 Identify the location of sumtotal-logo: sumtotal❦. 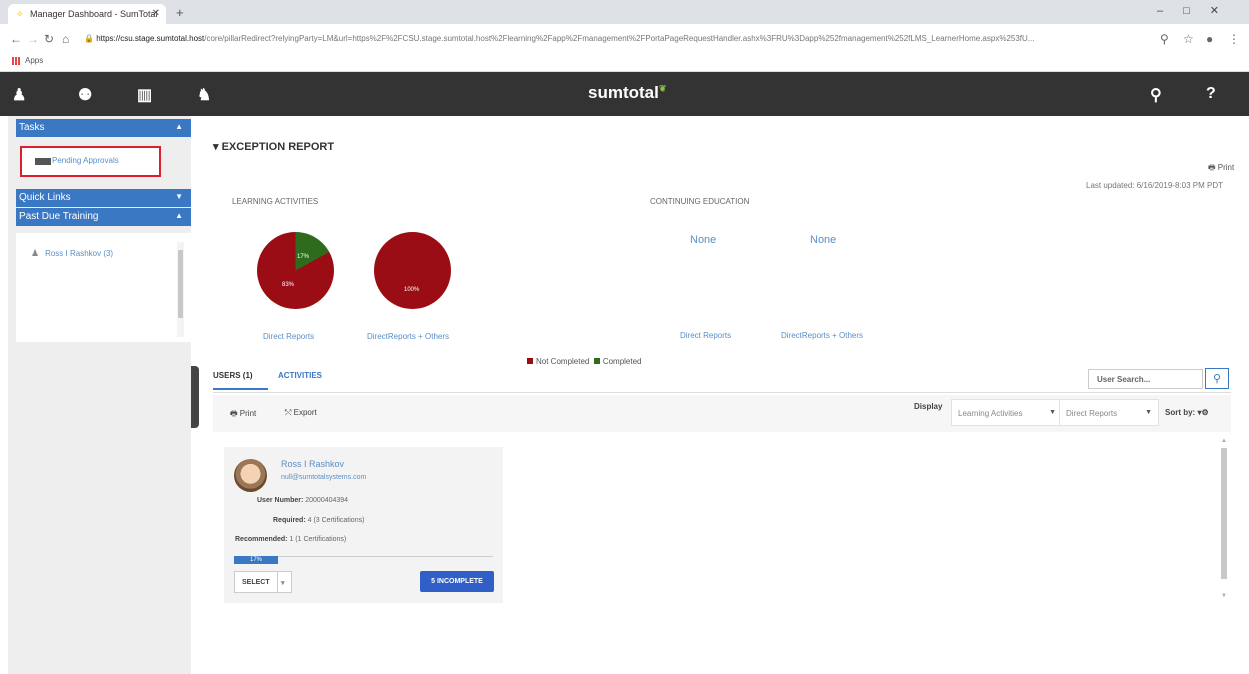
(627, 93).